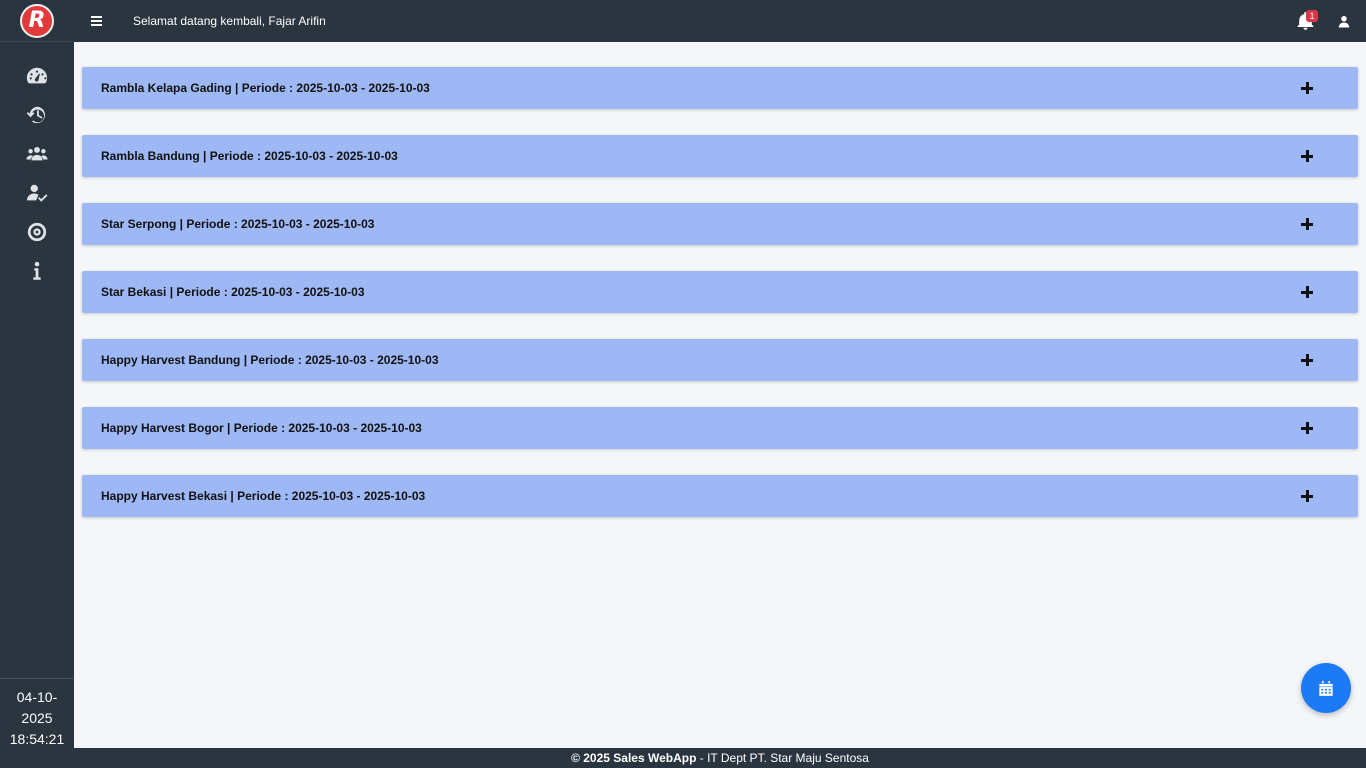 The width and height of the screenshot is (1366, 768). Describe the element at coordinates (720, 21) in the screenshot. I see `top-navbar: Selamat datang kembali, Fajar Arifin 1` at that location.